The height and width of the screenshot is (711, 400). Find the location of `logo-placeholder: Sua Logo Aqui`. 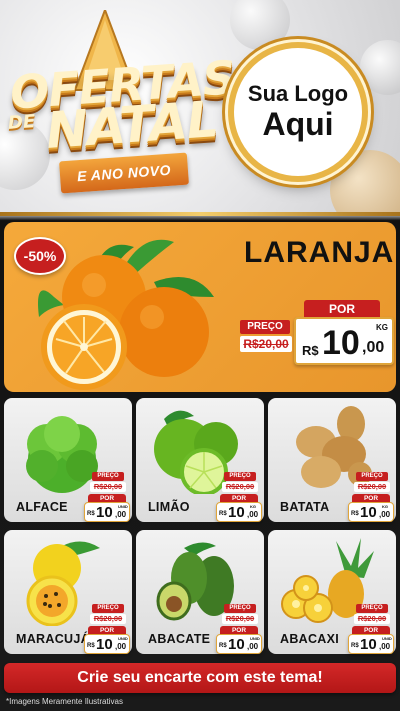

logo-placeholder: Sua Logo Aqui is located at coordinates (298, 112).